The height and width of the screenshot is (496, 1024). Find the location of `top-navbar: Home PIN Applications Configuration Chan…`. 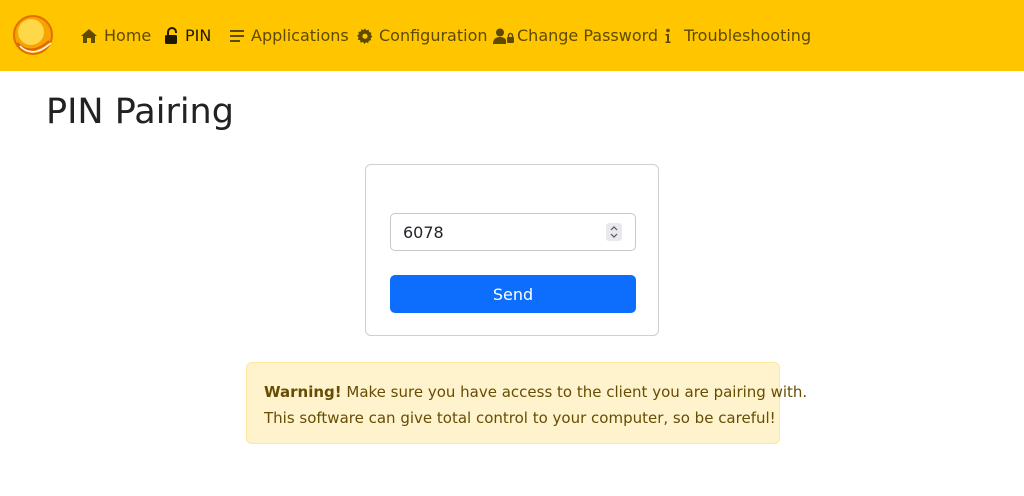

top-navbar: Home PIN Applications Configuration Chan… is located at coordinates (512, 35).